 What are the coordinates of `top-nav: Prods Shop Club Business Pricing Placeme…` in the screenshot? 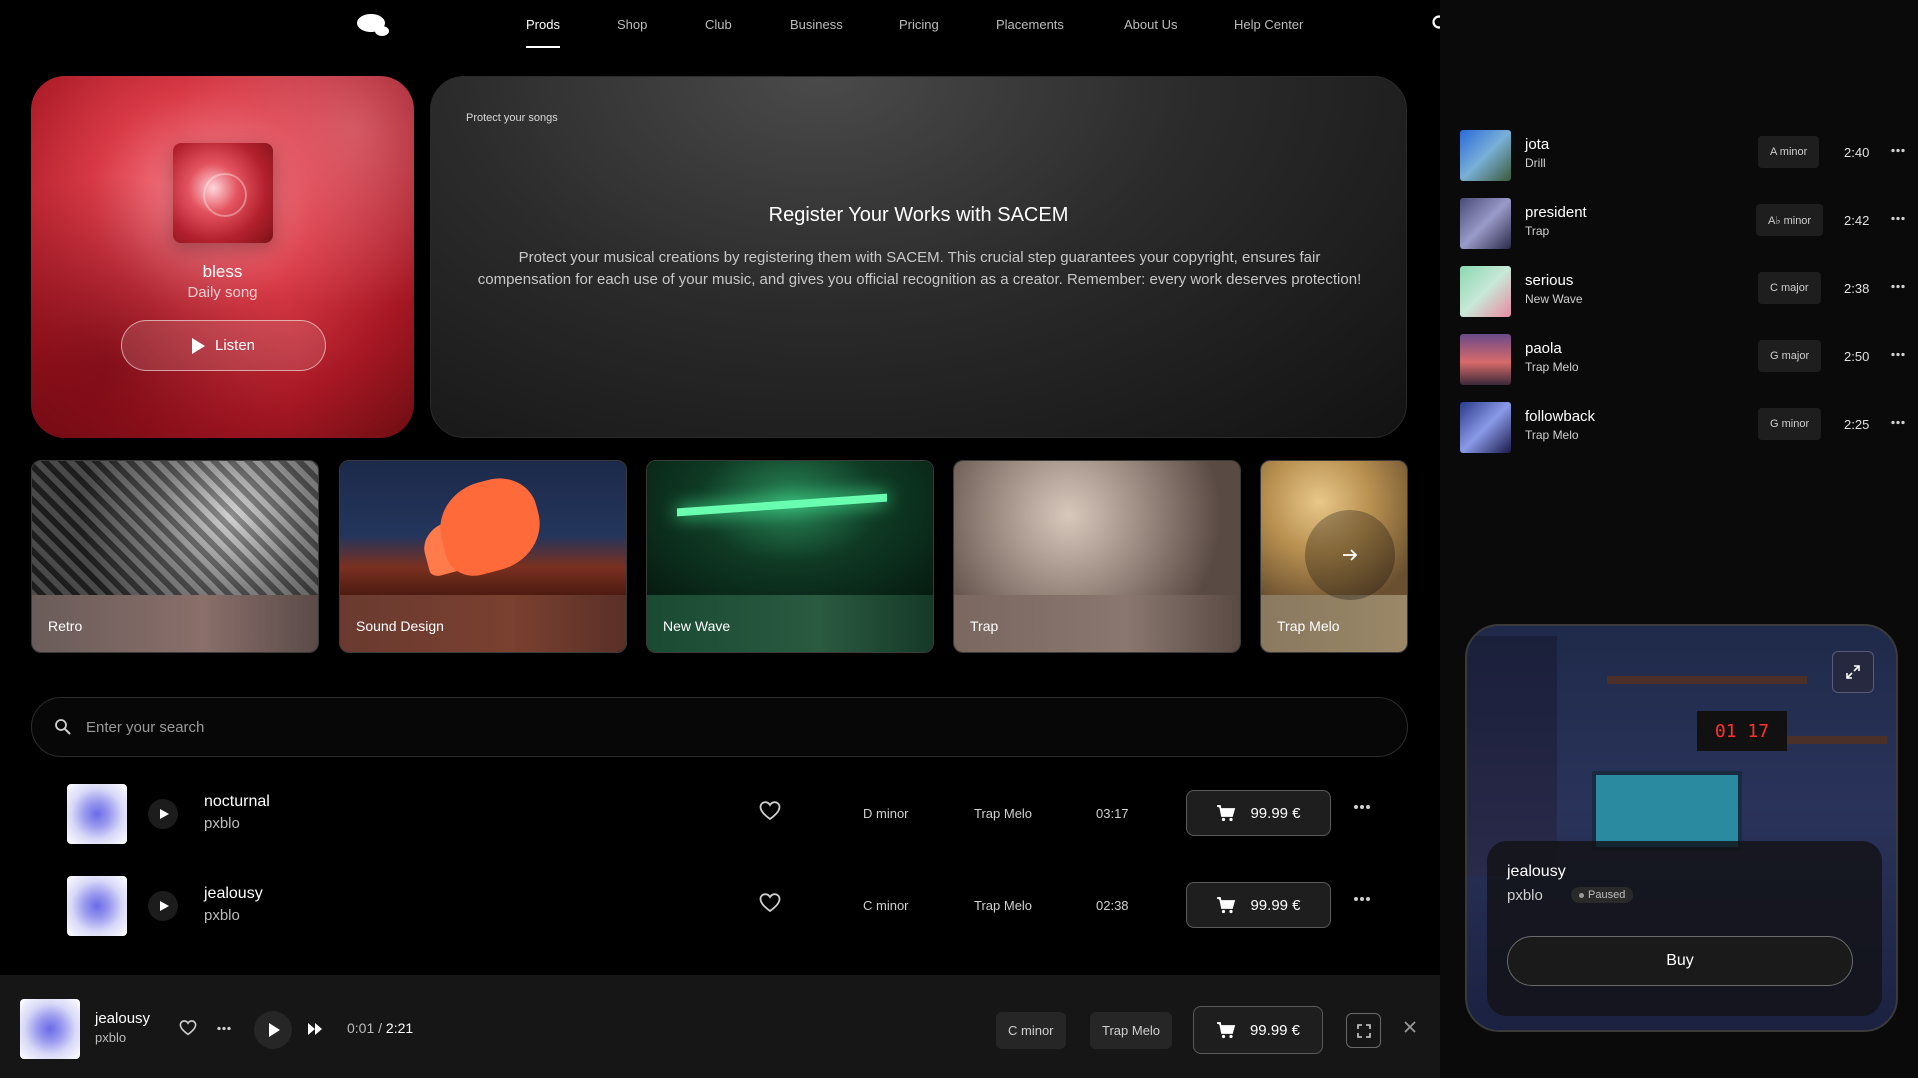 It's located at (787, 25).